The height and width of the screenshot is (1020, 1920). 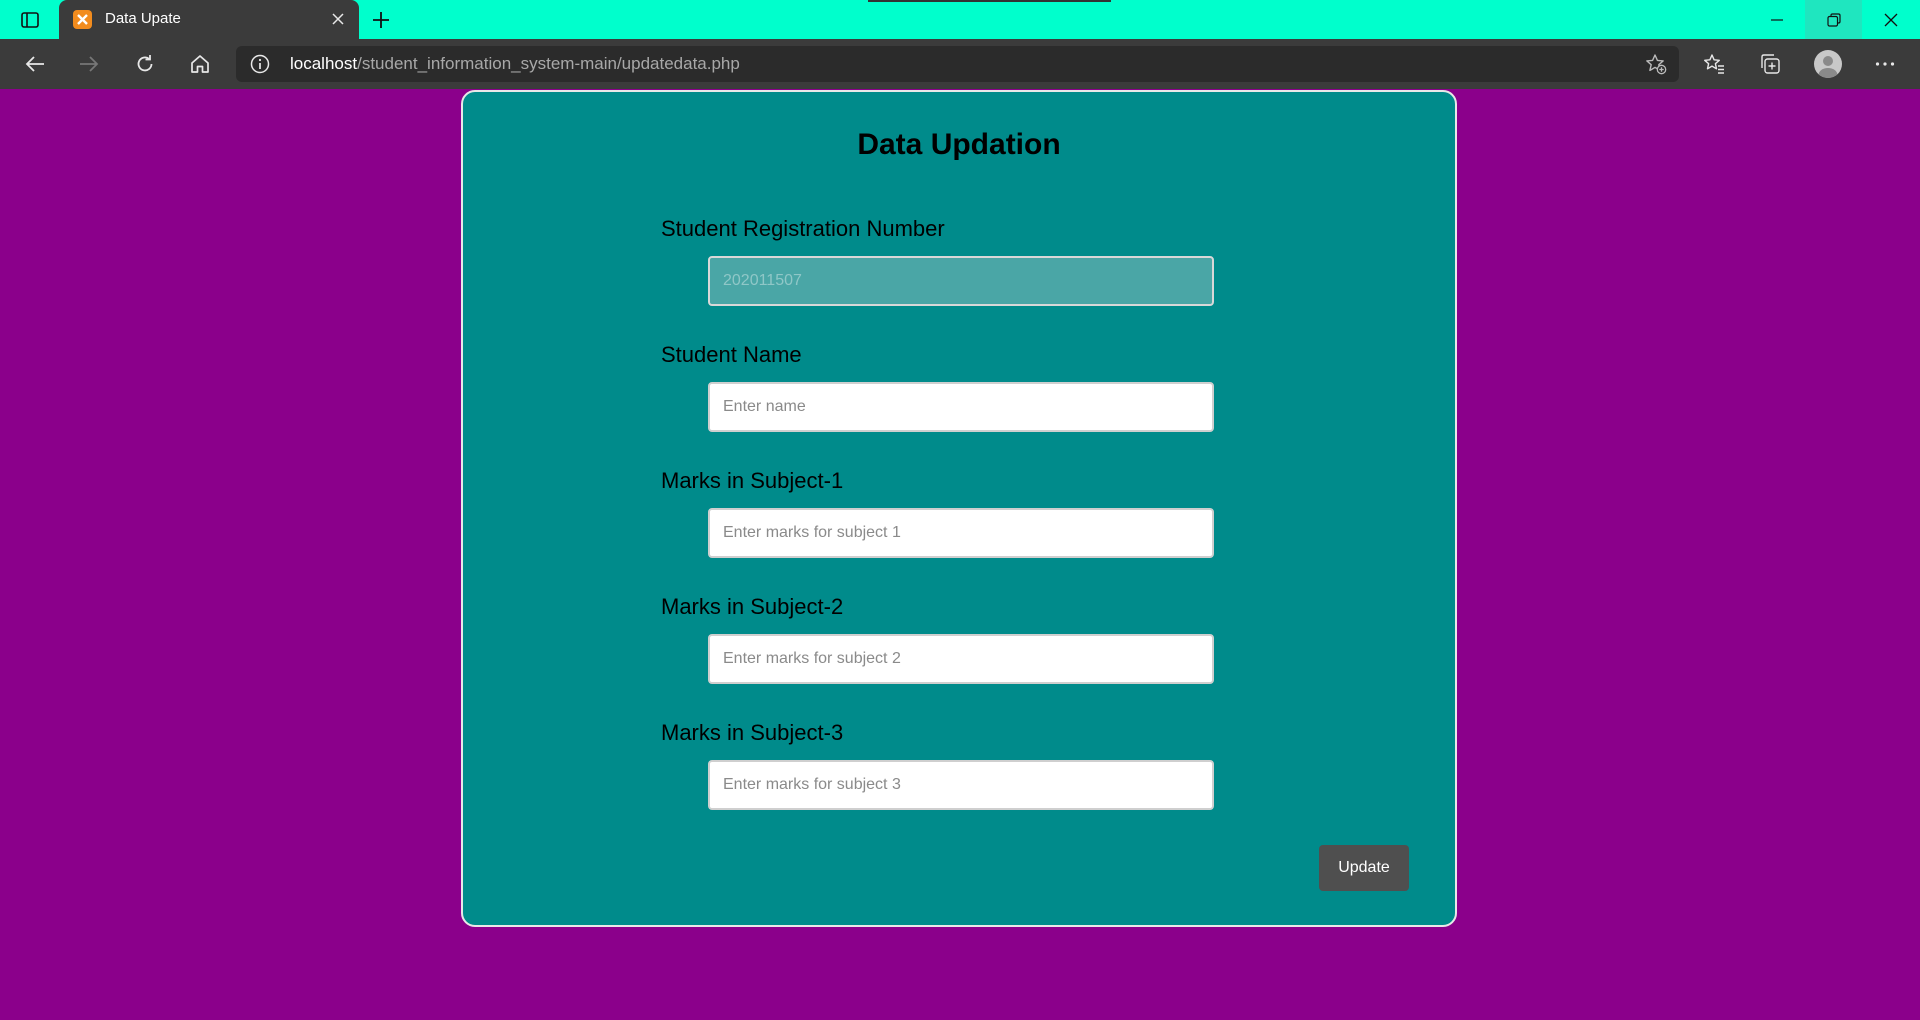 I want to click on browser-tab: Data Upate, so click(x=209, y=19).